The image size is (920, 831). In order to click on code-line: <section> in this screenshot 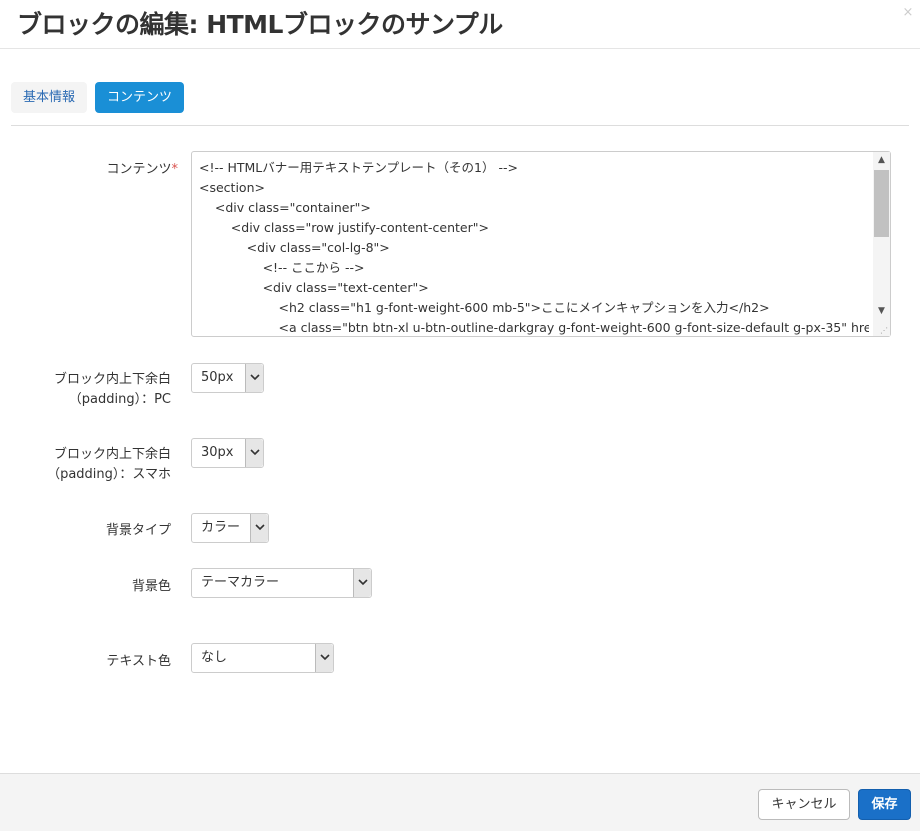, I will do `click(232, 187)`.